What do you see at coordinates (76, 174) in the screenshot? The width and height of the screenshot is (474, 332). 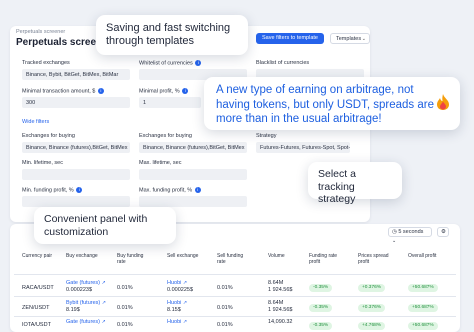 I see `min-lifetime-field` at bounding box center [76, 174].